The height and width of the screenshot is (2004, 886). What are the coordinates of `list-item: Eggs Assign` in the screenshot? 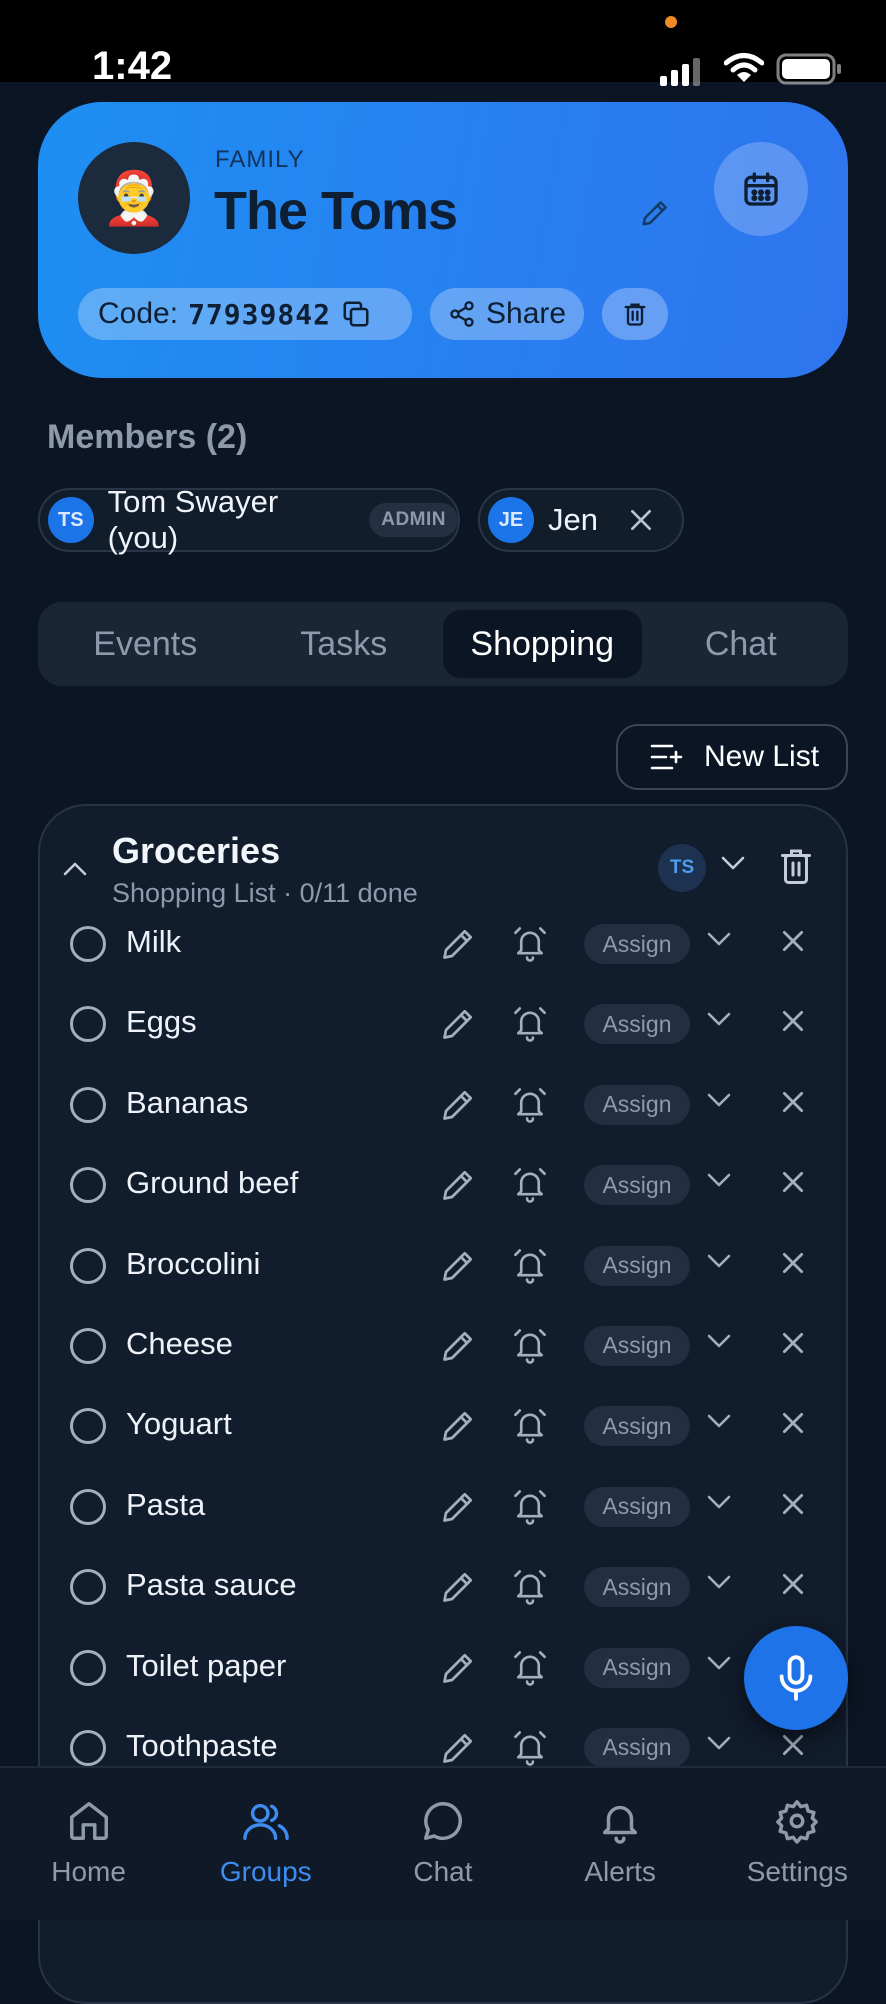 It's located at (443, 1024).